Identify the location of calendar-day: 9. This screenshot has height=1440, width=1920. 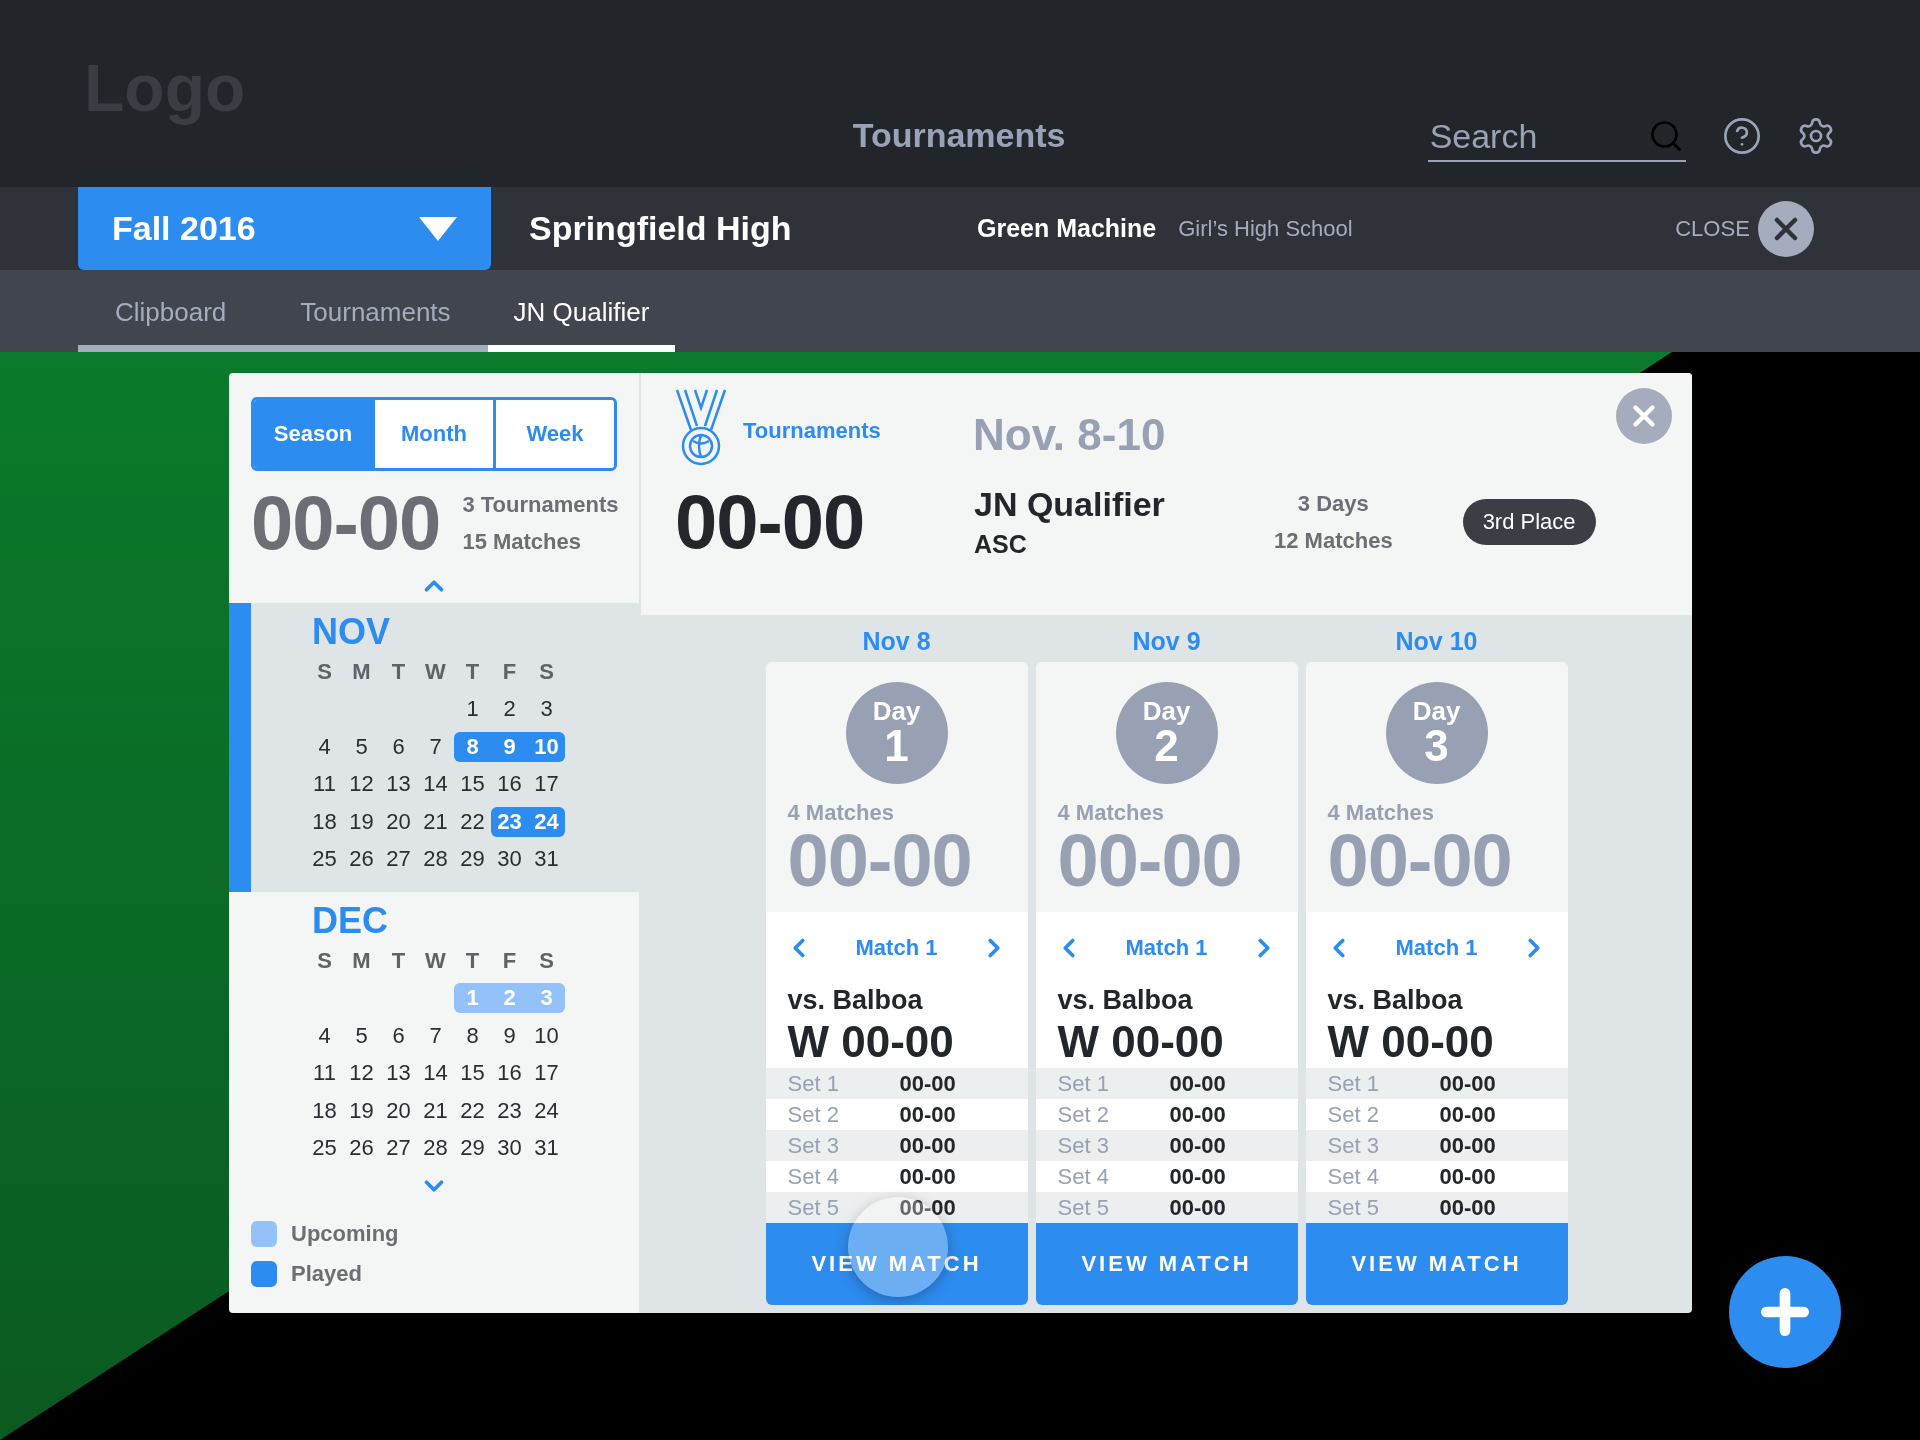
(509, 1035).